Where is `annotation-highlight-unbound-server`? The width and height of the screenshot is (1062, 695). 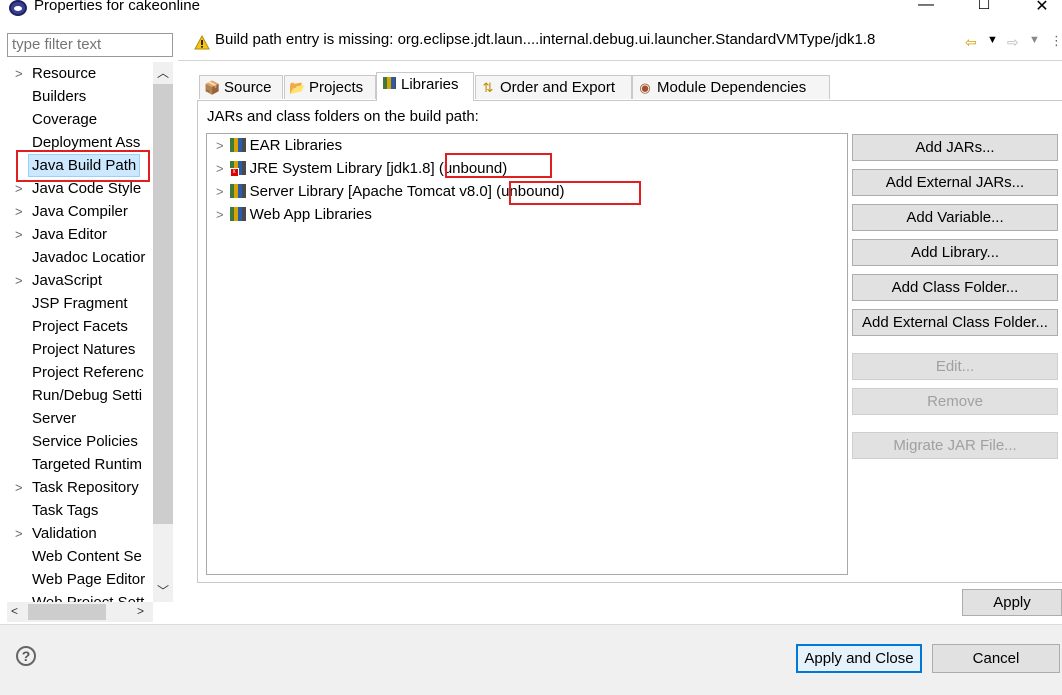
annotation-highlight-unbound-server is located at coordinates (575, 193).